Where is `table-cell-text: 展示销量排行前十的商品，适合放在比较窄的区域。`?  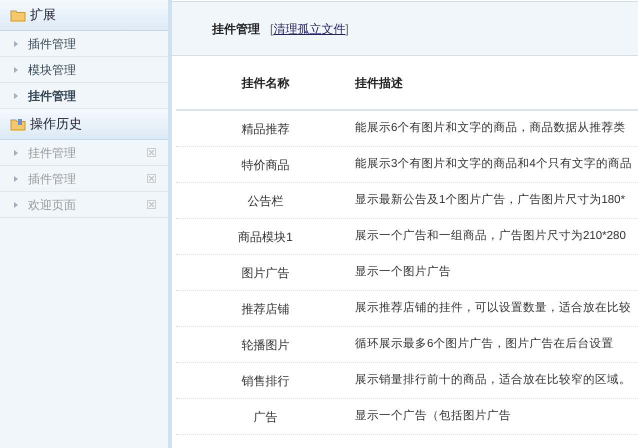 table-cell-text: 展示销量排行前十的商品，适合放在比较窄的区域。 is located at coordinates (493, 380).